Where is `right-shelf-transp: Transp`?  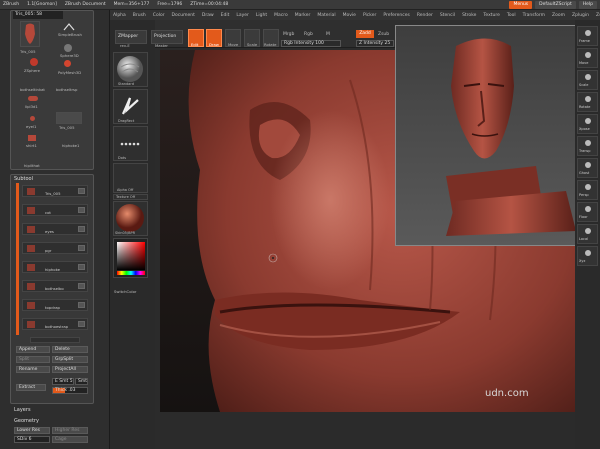 right-shelf-transp: Transp is located at coordinates (587, 146).